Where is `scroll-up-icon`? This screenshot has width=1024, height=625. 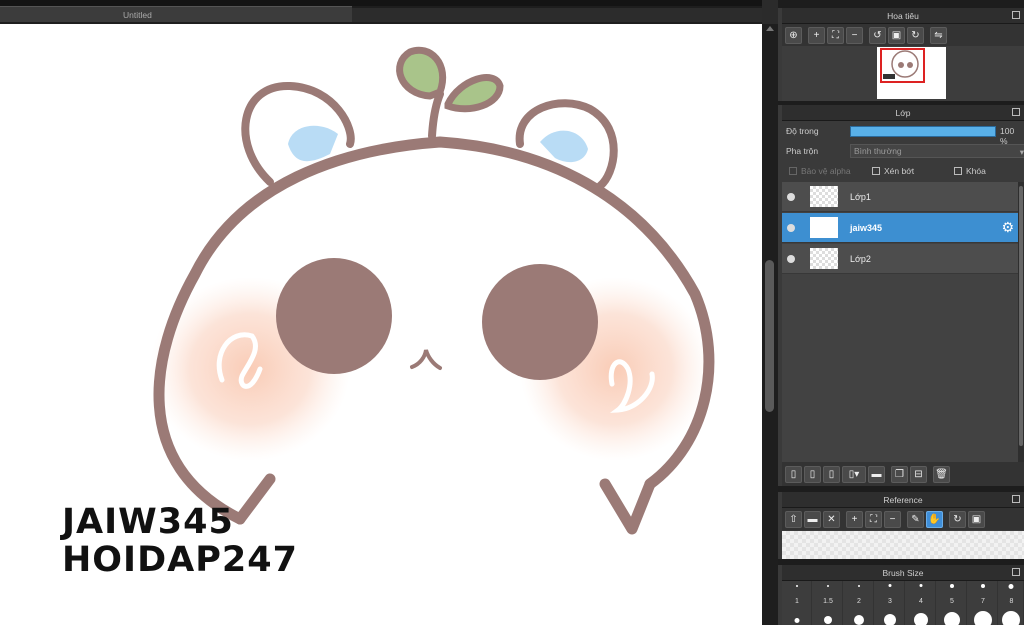 scroll-up-icon is located at coordinates (770, 28).